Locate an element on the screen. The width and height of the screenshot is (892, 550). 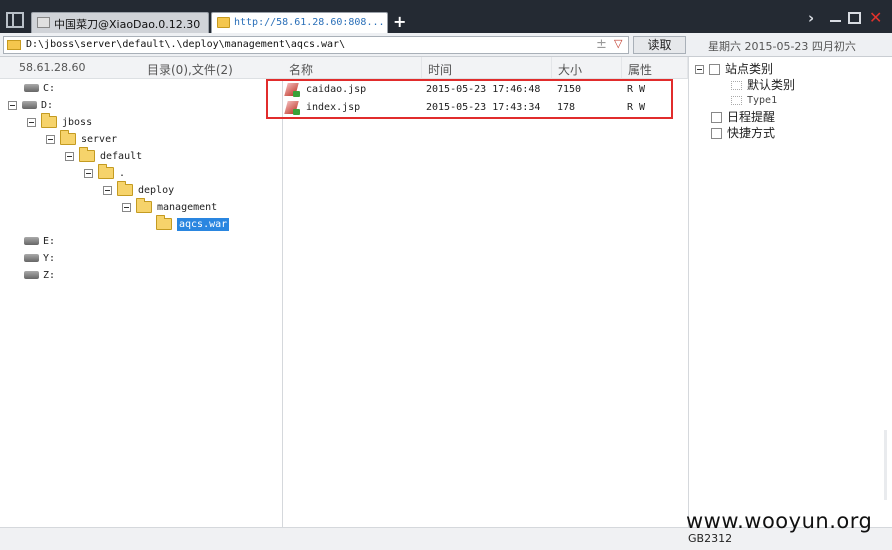
scrollbar is located at coordinates (885, 465).